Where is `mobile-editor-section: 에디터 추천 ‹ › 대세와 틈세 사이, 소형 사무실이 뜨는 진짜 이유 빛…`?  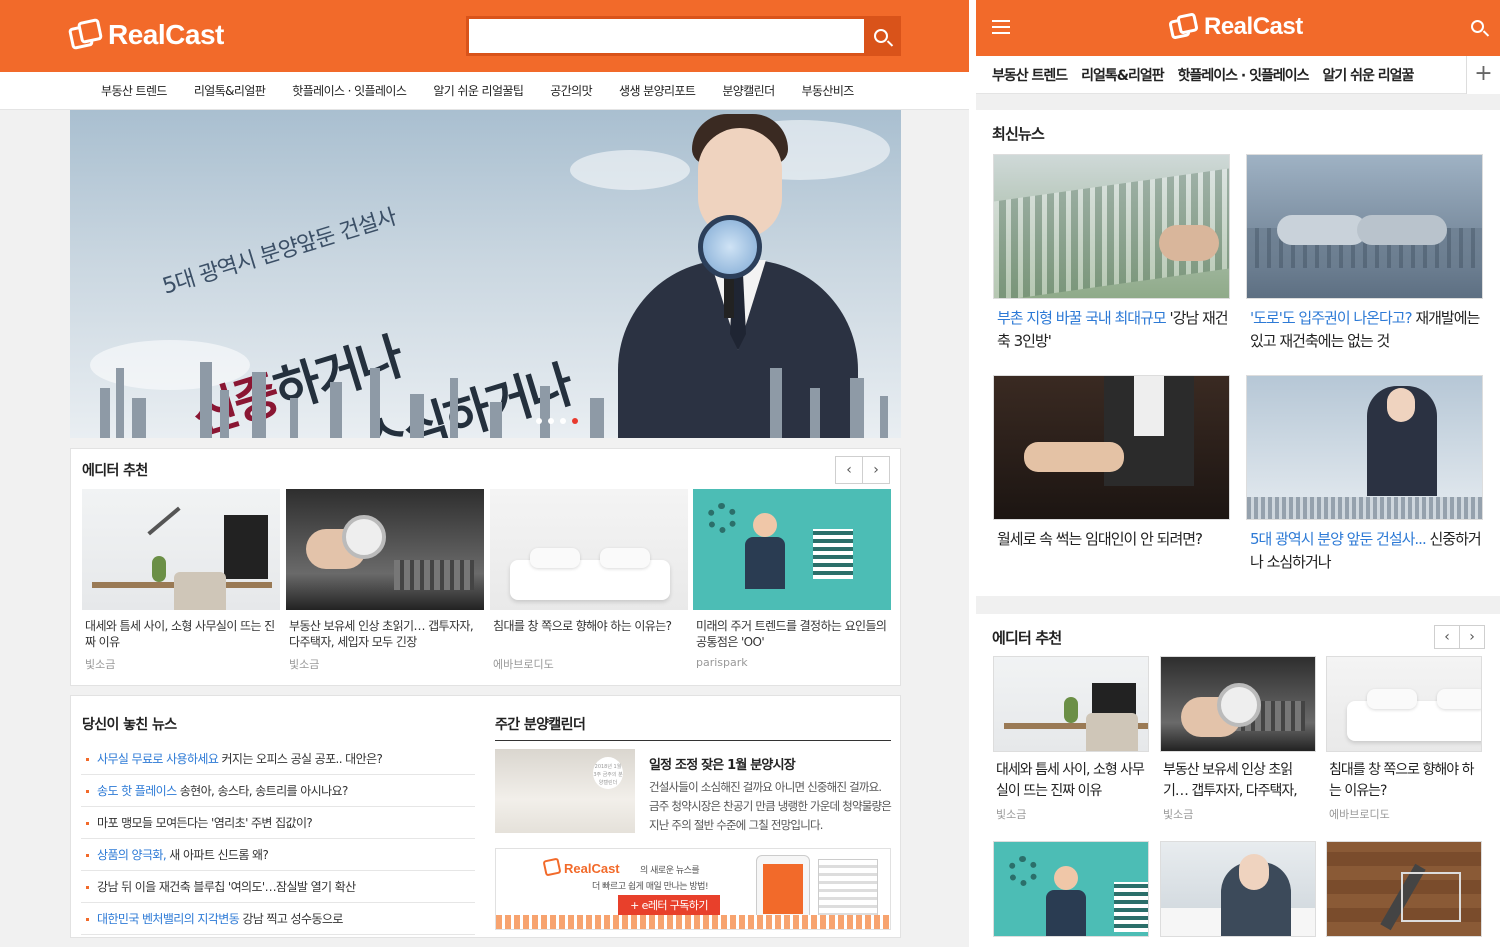 mobile-editor-section: 에디터 추천 ‹ › 대세와 틈세 사이, 소형 사무실이 뜨는 진짜 이유 빛… is located at coordinates (1238, 780).